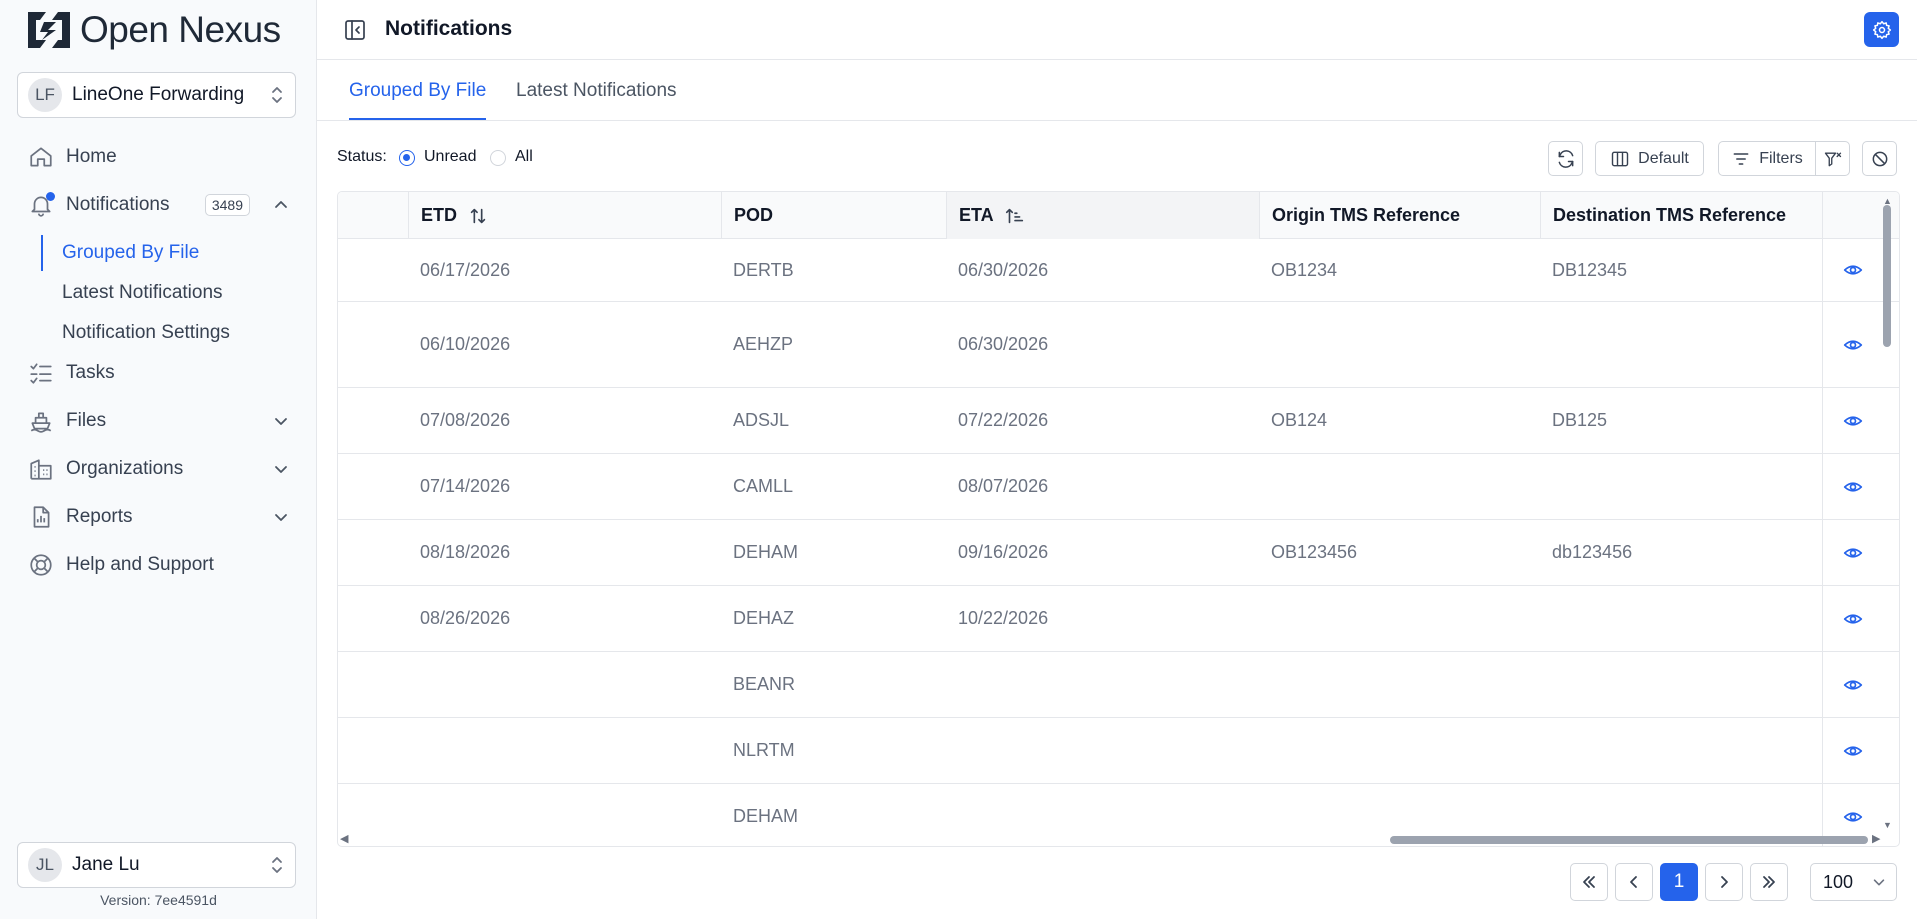 The height and width of the screenshot is (919, 1917). Describe the element at coordinates (764, 750) in the screenshot. I see `cell-pod: NLRTM` at that location.